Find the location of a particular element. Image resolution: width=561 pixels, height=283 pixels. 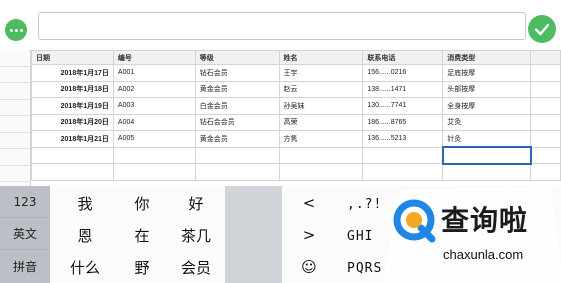

selected-cell is located at coordinates (486, 155).